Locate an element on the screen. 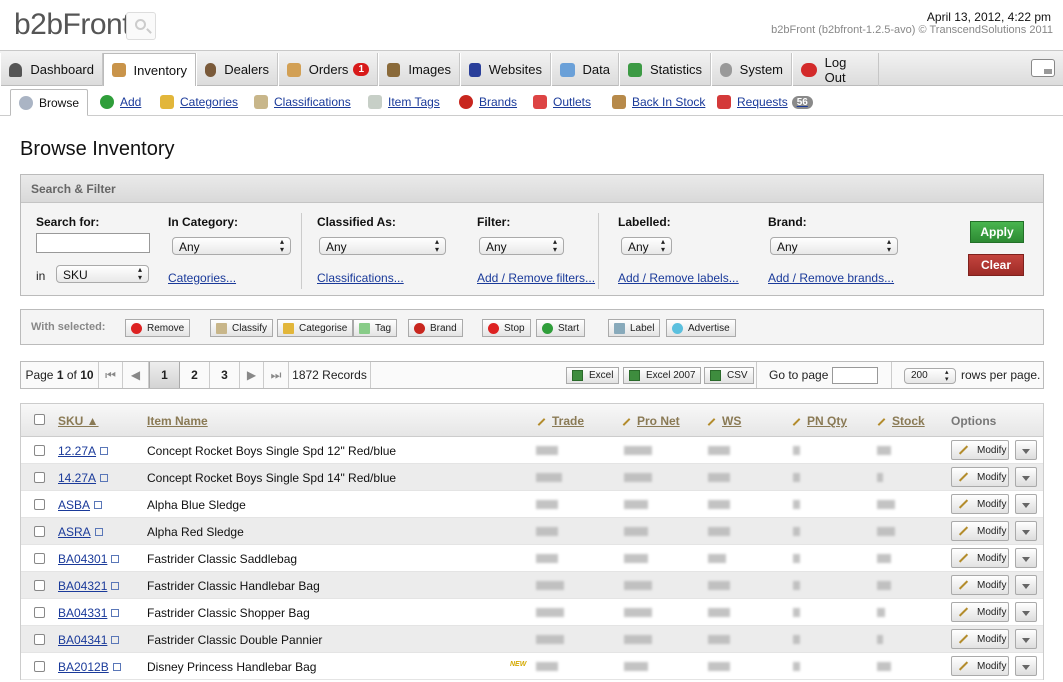 The image size is (1063, 682). select-all-checkbox is located at coordinates (39, 419).